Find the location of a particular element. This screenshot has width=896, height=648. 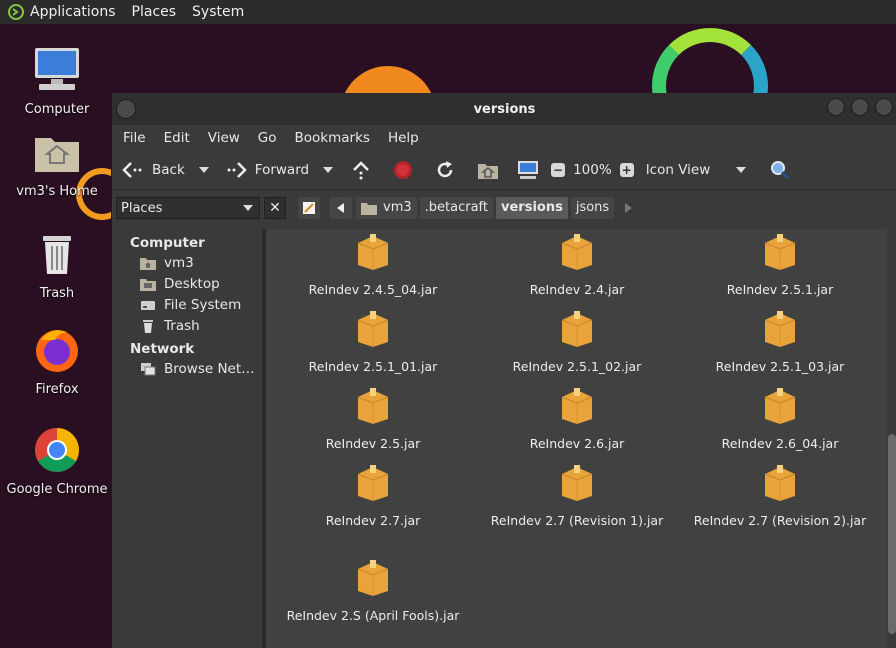

chevron-right-icon is located at coordinates (629, 208).